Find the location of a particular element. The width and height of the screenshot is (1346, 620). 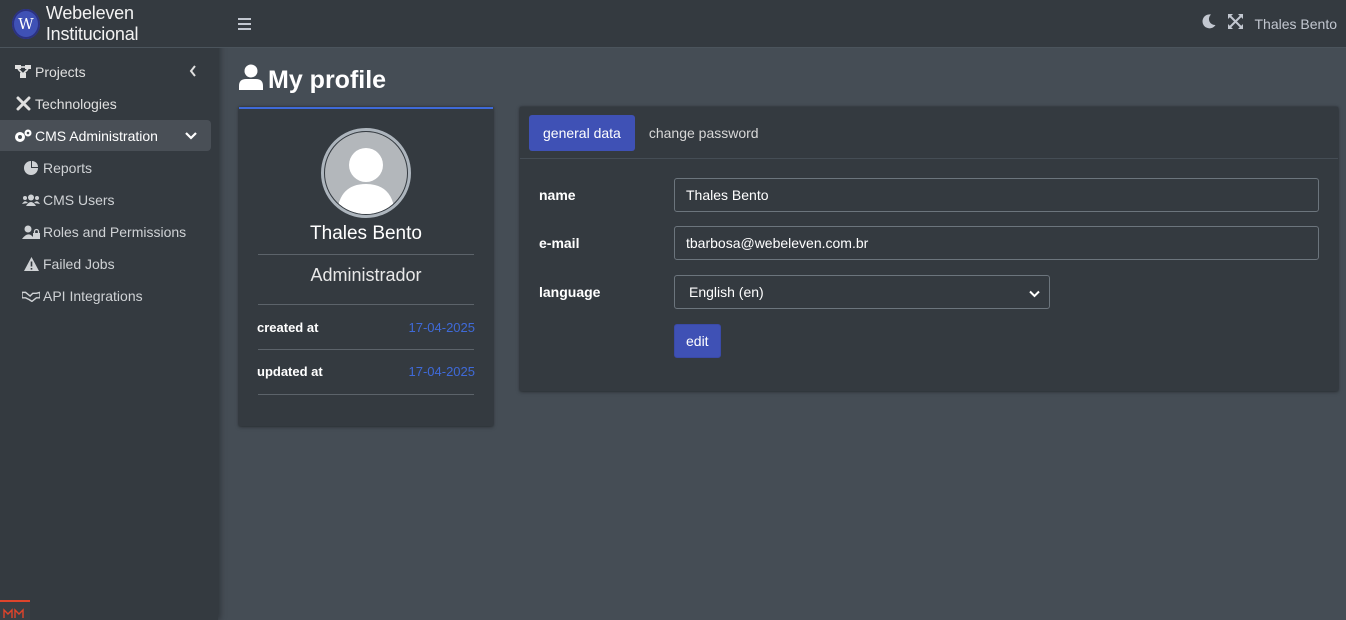

menu-toggle-icon is located at coordinates (244, 23).